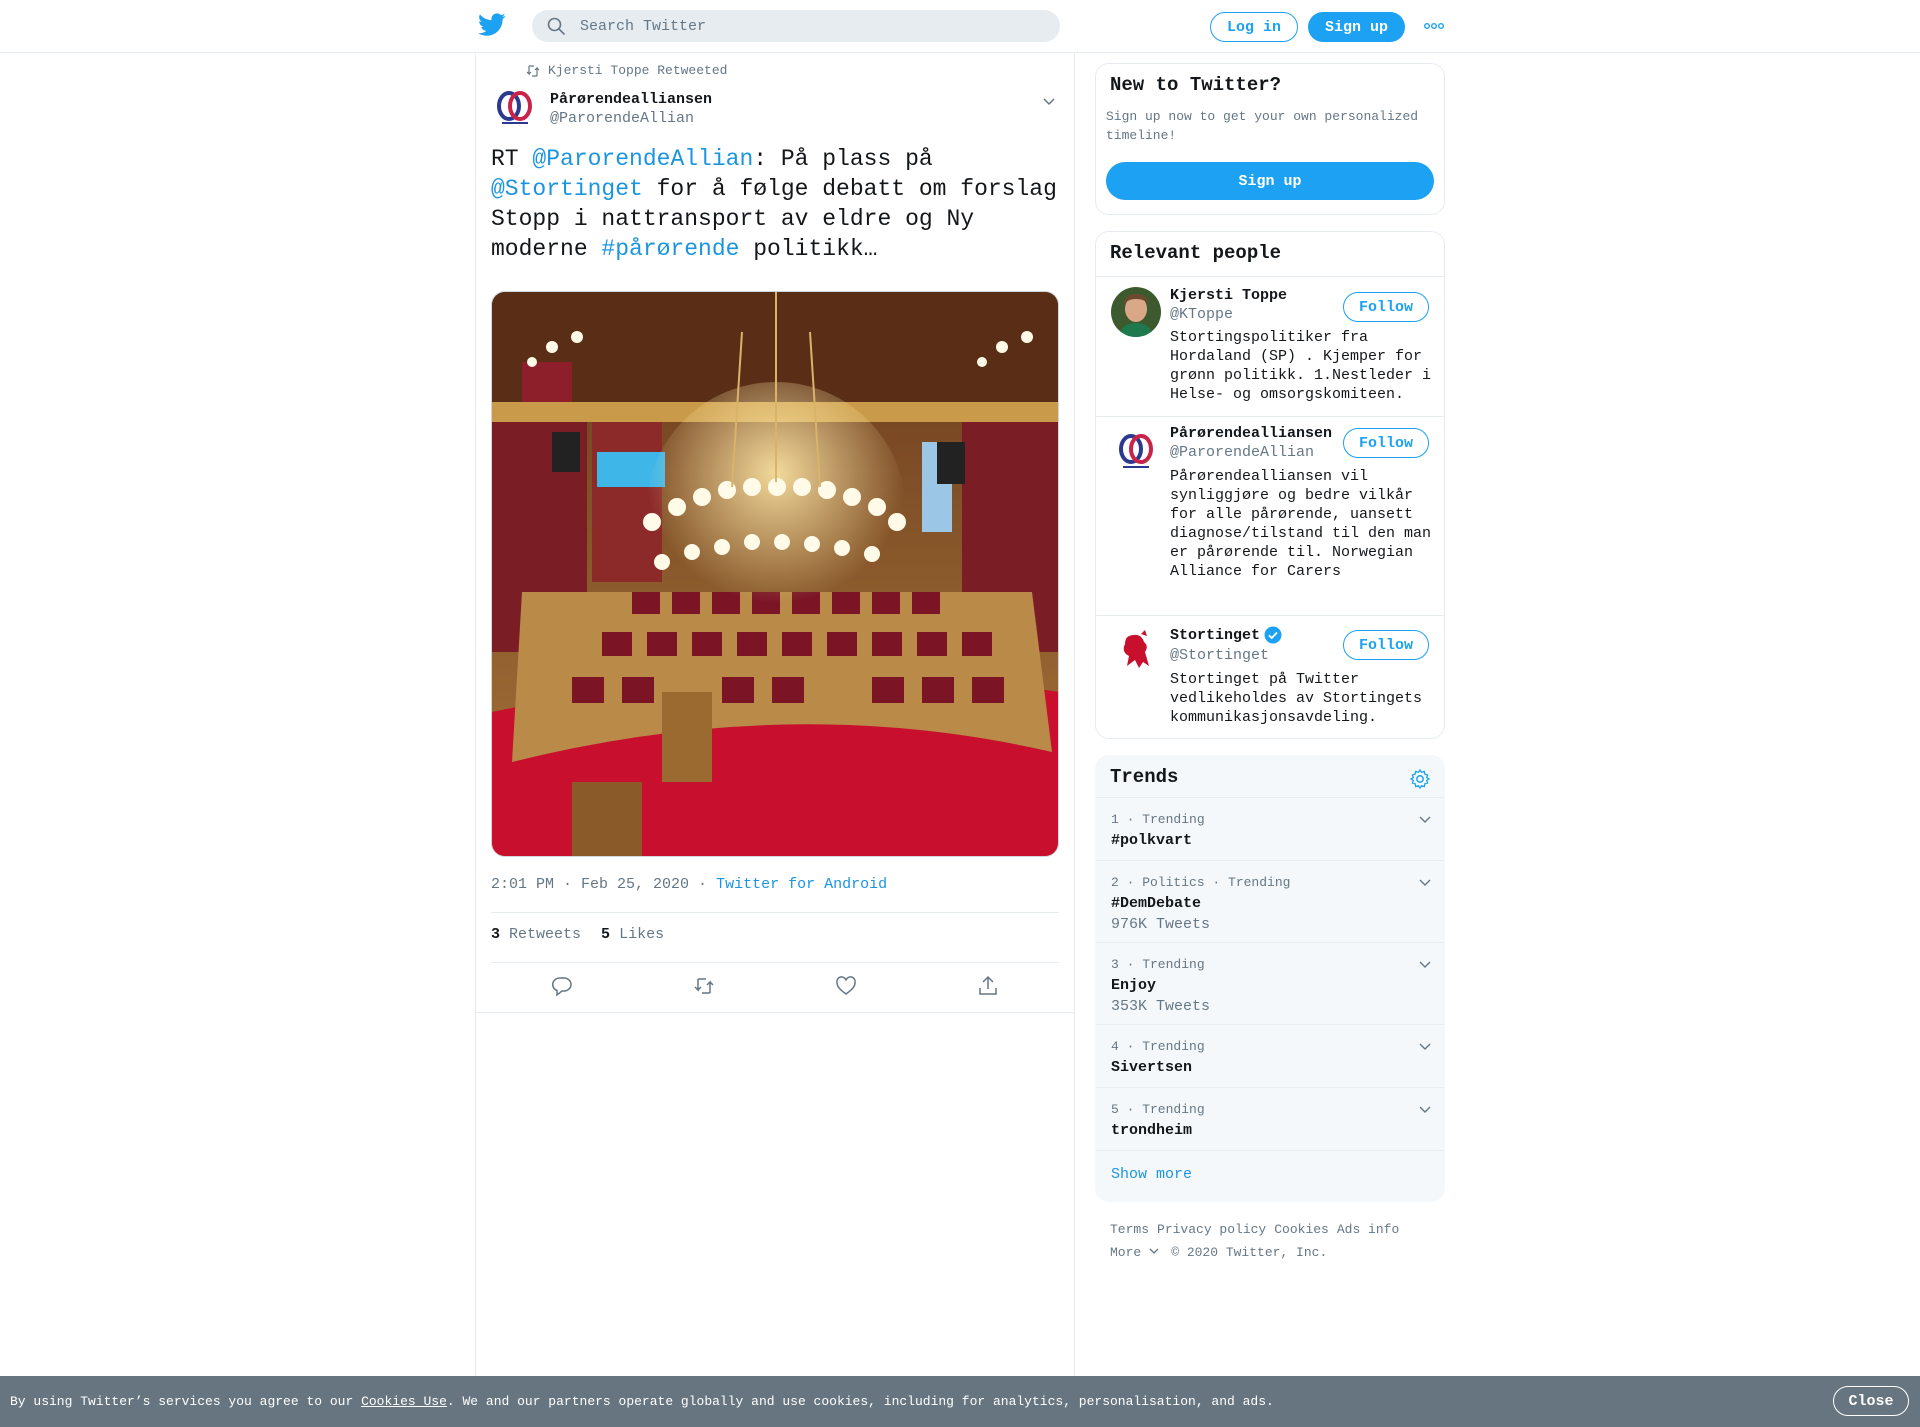 This screenshot has width=1920, height=1427. What do you see at coordinates (1420, 779) in the screenshot?
I see `gear-icon` at bounding box center [1420, 779].